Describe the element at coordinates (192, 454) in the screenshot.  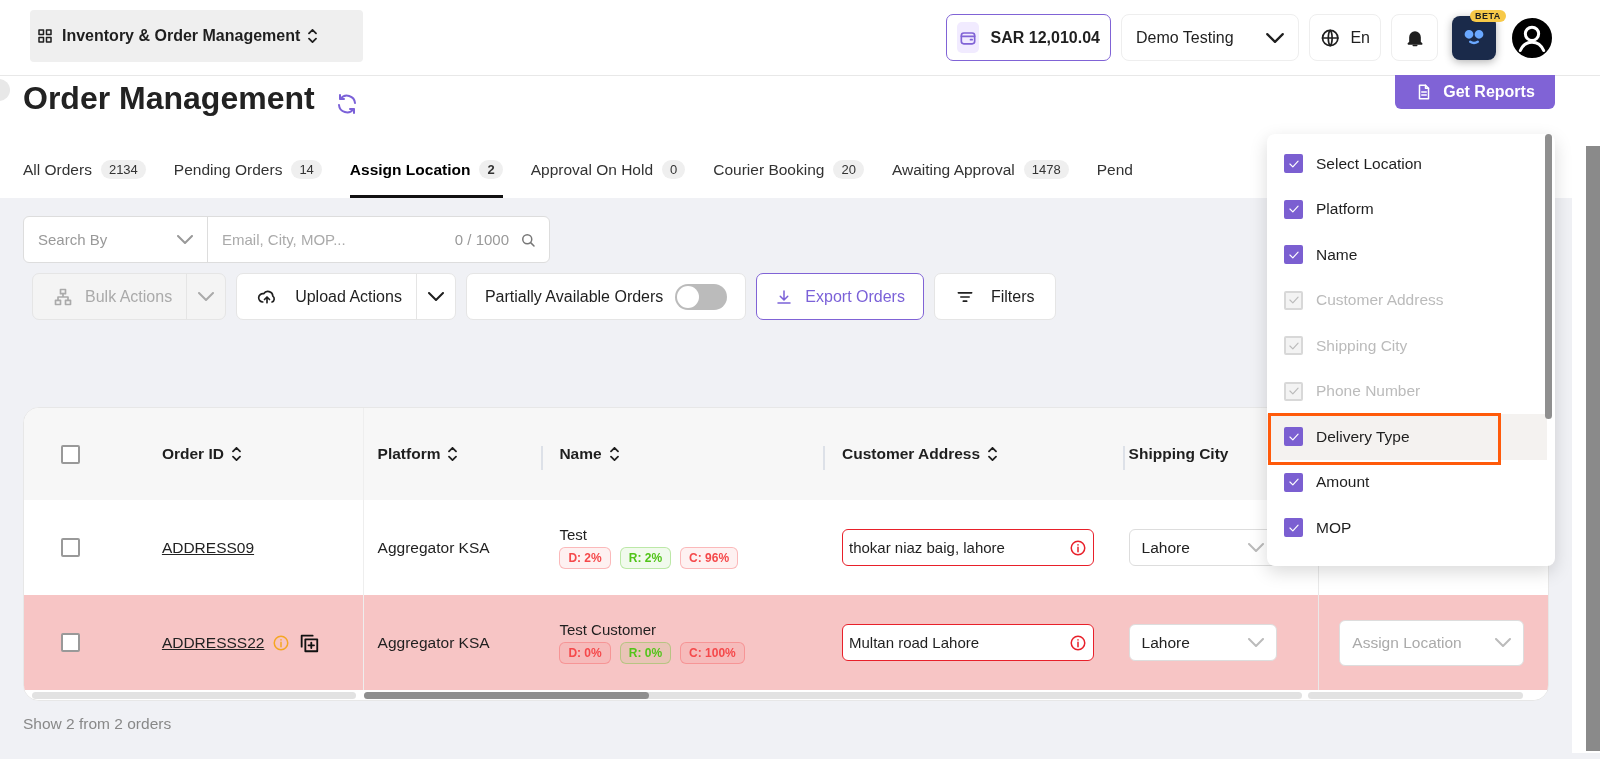
I see `column-header: Order ID` at that location.